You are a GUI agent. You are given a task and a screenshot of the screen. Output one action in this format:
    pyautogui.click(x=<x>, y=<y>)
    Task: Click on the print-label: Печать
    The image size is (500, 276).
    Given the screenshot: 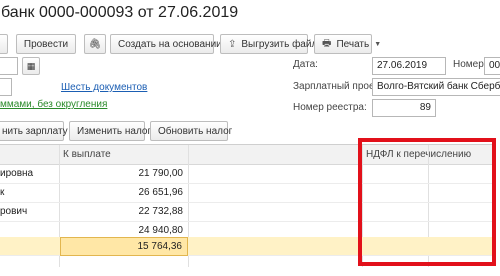 What is the action you would take?
    pyautogui.click(x=353, y=44)
    